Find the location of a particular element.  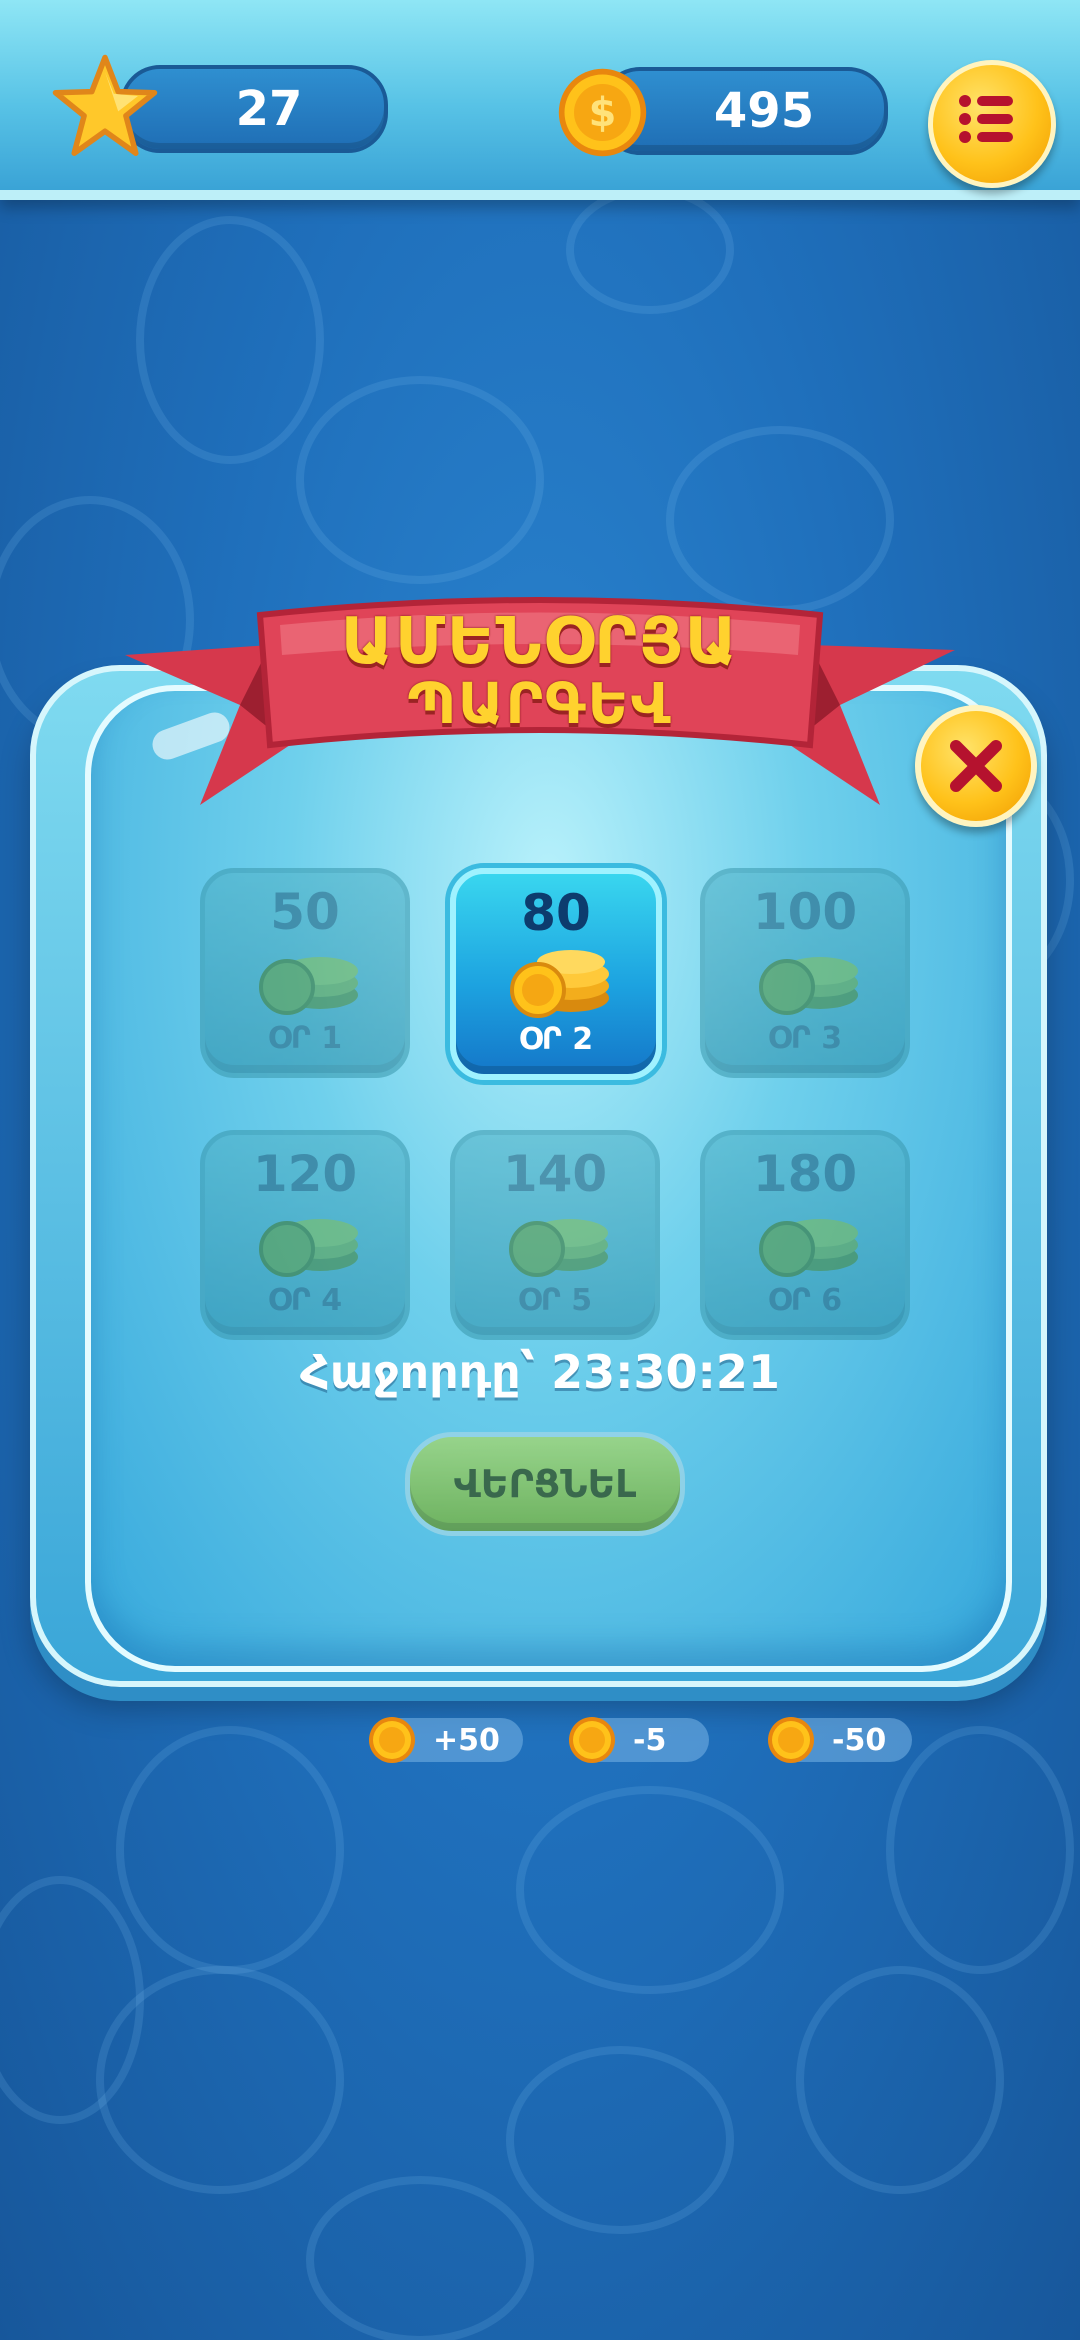

day-amount: 50 is located at coordinates (305, 912).